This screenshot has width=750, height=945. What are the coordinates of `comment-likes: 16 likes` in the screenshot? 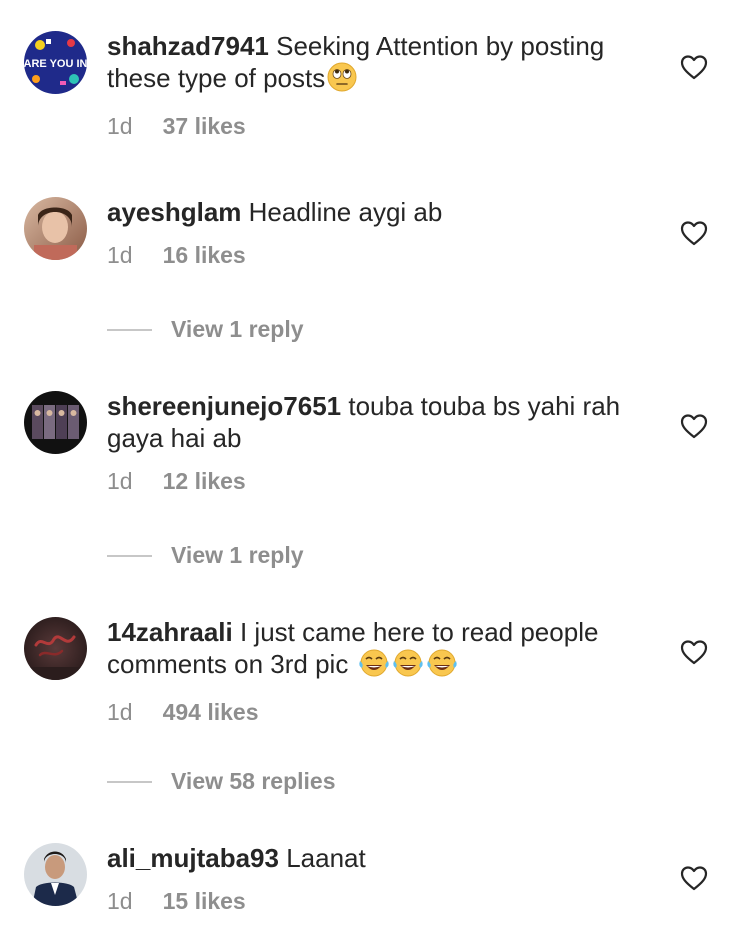 It's located at (204, 255).